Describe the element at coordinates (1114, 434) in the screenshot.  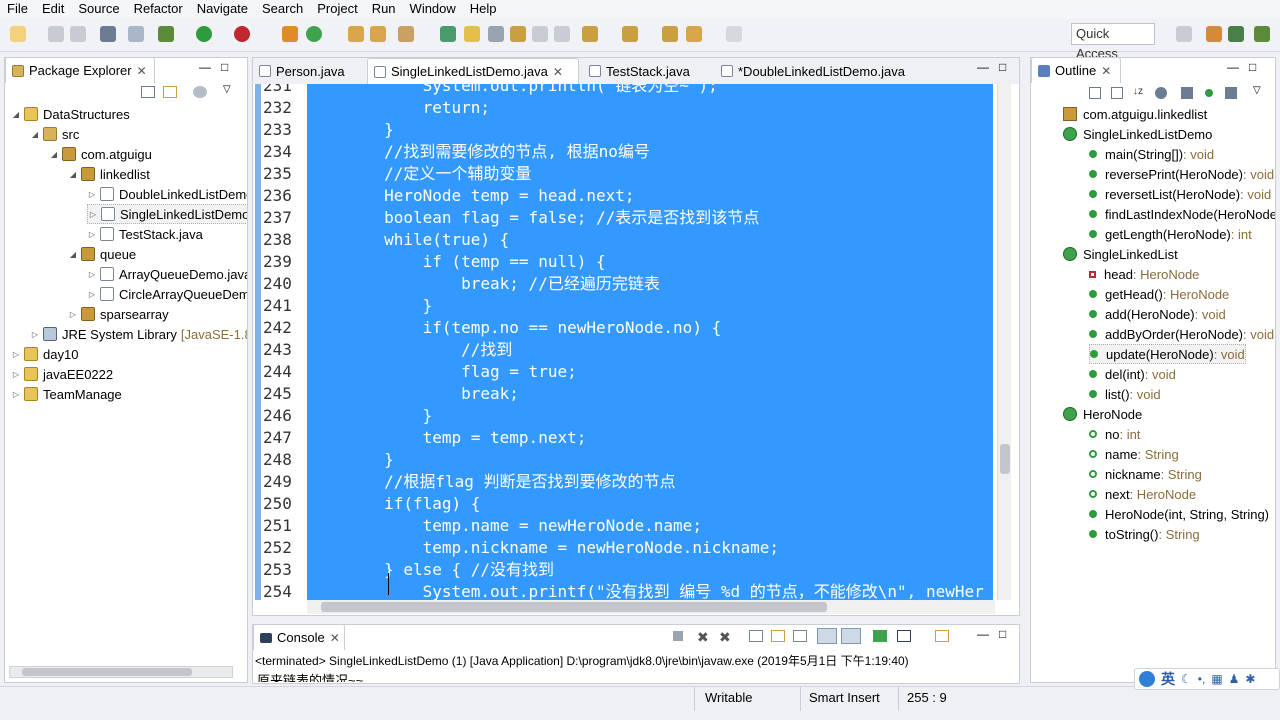
I see `outline-item: no : int` at that location.